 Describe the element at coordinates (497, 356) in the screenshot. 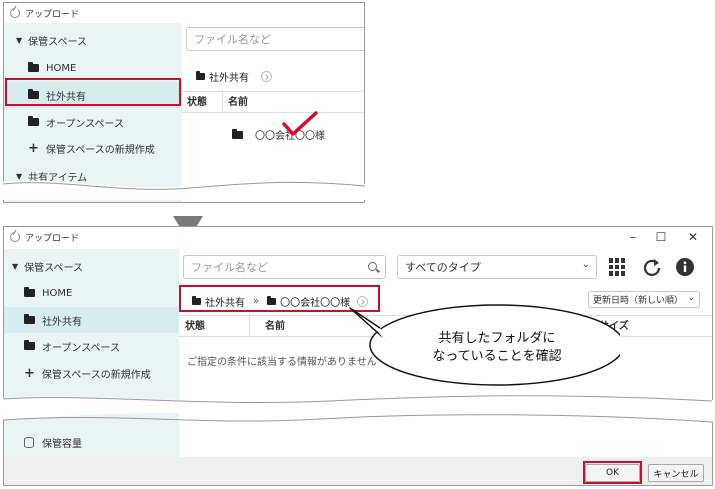

I see `callout-line-2: なっていることを確認` at that location.